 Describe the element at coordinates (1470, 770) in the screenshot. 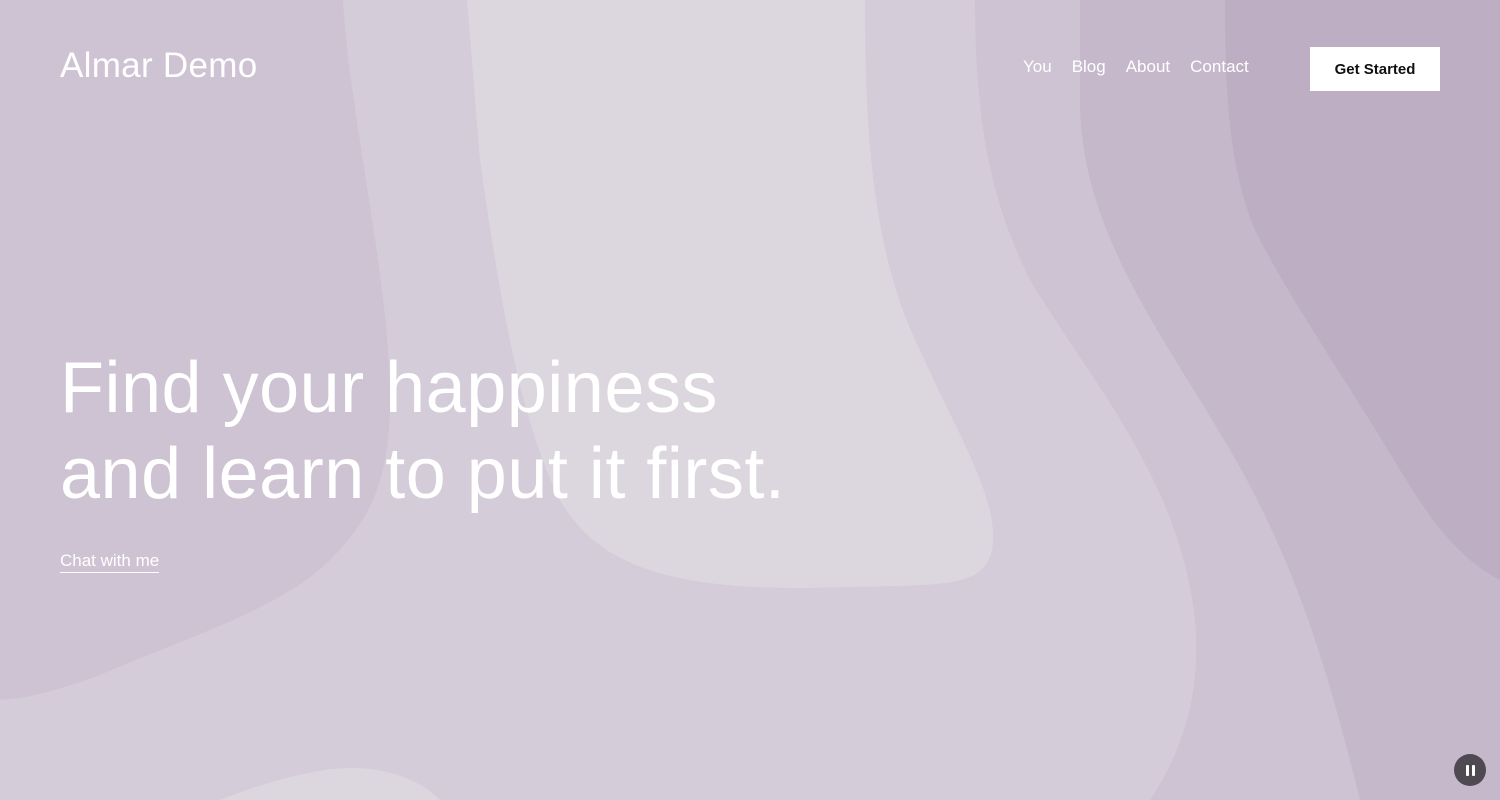

I see `pause-button` at that location.